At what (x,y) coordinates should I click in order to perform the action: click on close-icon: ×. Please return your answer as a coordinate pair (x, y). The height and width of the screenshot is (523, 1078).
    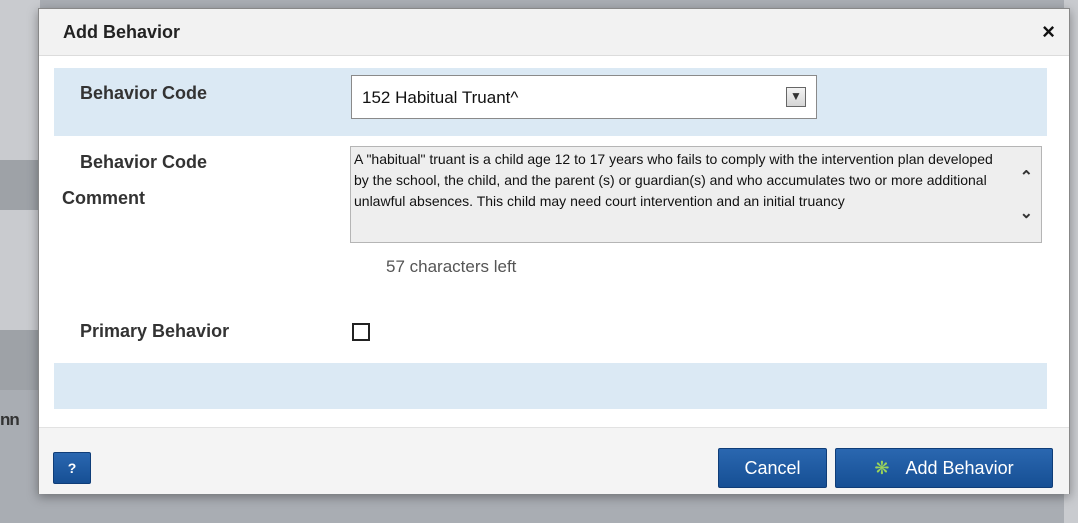
    Looking at the image, I should click on (1048, 32).